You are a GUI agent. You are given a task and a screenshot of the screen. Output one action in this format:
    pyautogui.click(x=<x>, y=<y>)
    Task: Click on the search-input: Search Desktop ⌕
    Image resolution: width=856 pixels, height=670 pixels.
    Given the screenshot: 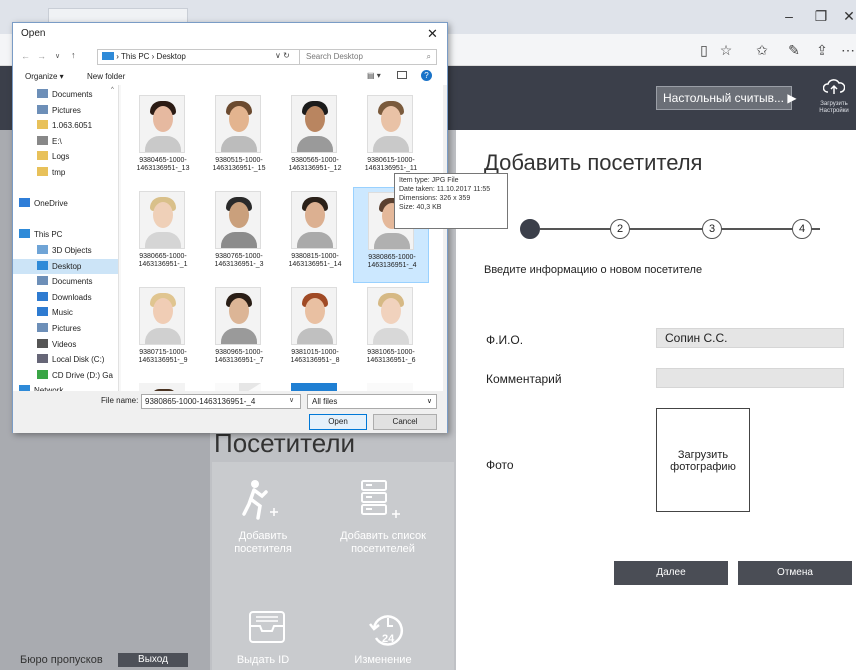 What is the action you would take?
    pyautogui.click(x=368, y=57)
    